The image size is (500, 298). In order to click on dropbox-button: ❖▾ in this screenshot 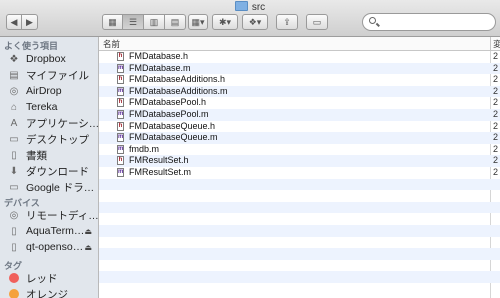, I will do `click(255, 22)`.